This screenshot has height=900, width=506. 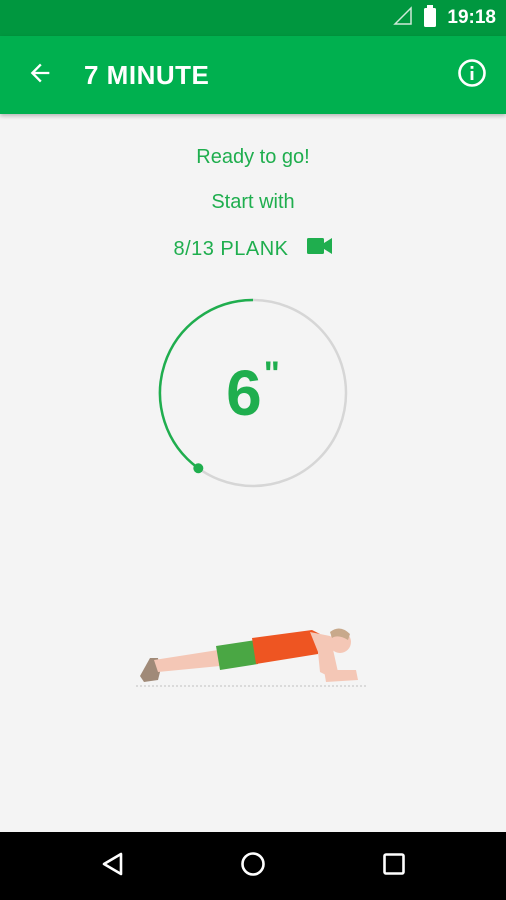 What do you see at coordinates (471, 17) in the screenshot?
I see `status-time: 19:18` at bounding box center [471, 17].